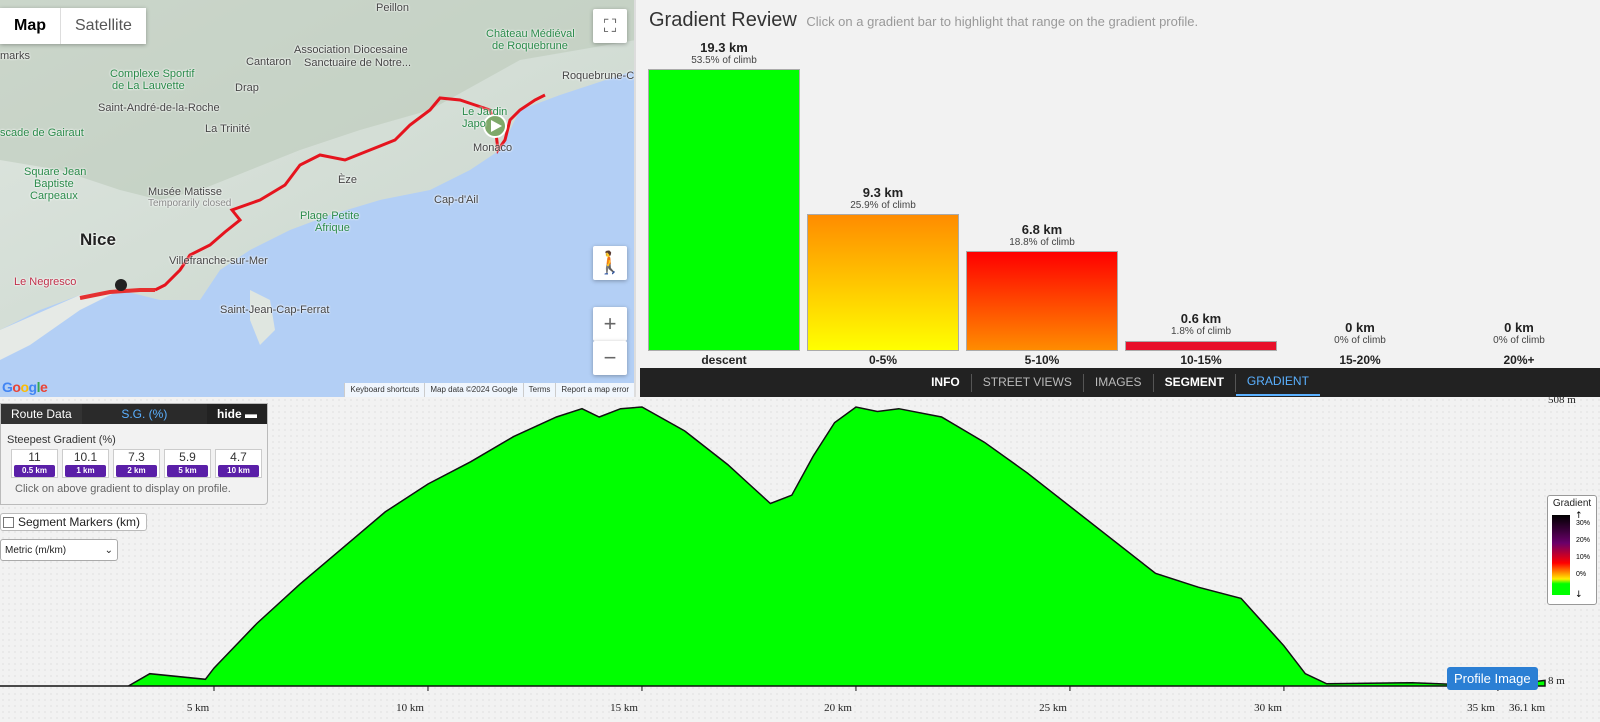  What do you see at coordinates (187, 463) in the screenshot?
I see `sg-box-5km: 5.9 5 km` at bounding box center [187, 463].